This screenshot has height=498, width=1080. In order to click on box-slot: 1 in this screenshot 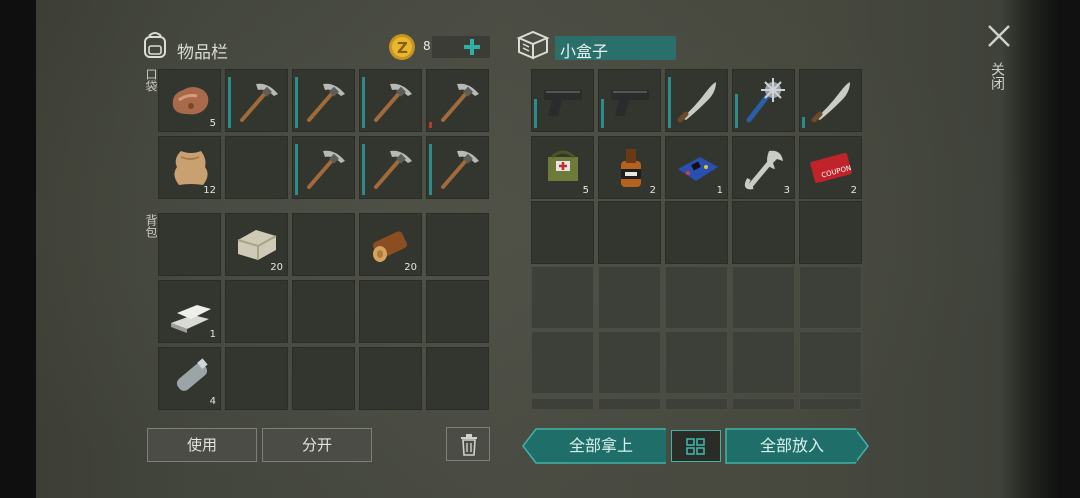, I will do `click(696, 167)`.